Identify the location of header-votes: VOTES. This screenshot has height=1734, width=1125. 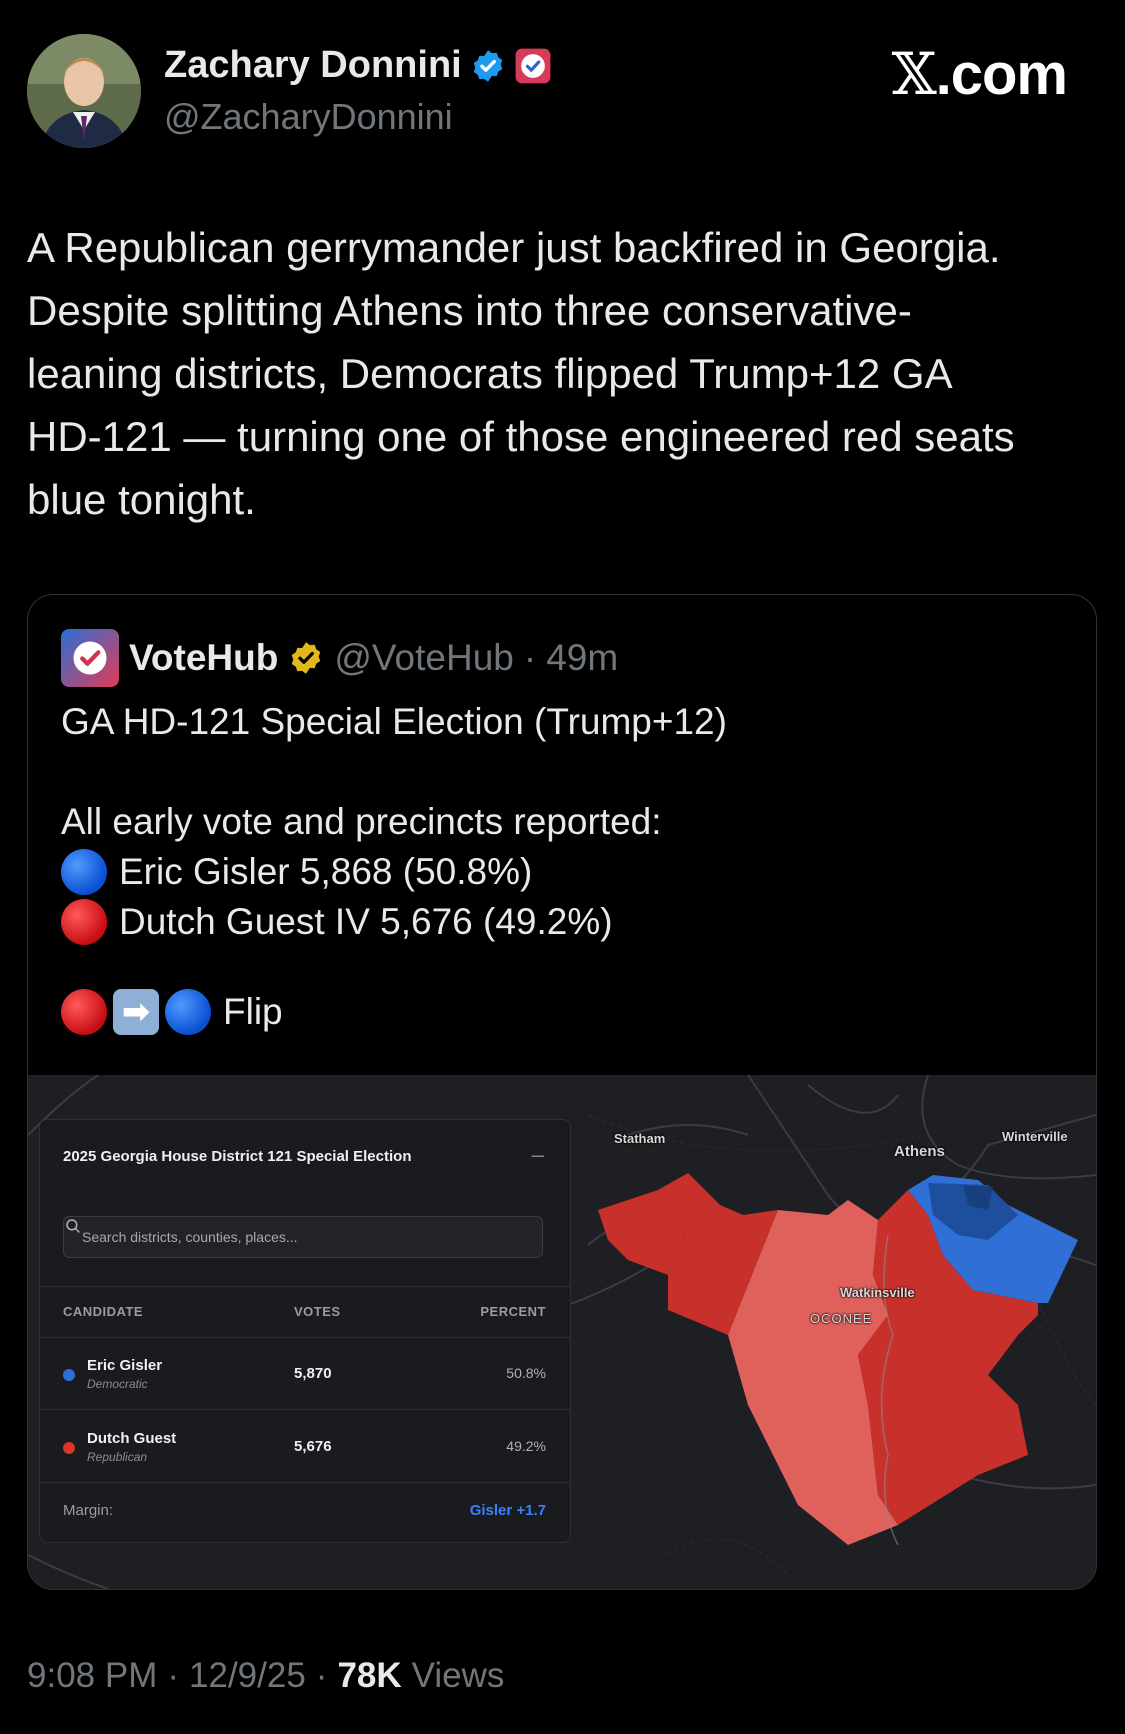
(317, 1311).